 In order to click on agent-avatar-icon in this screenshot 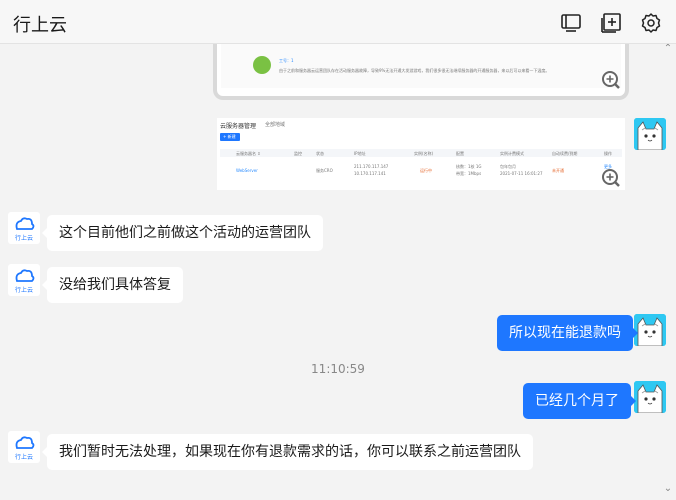, I will do `click(262, 65)`.